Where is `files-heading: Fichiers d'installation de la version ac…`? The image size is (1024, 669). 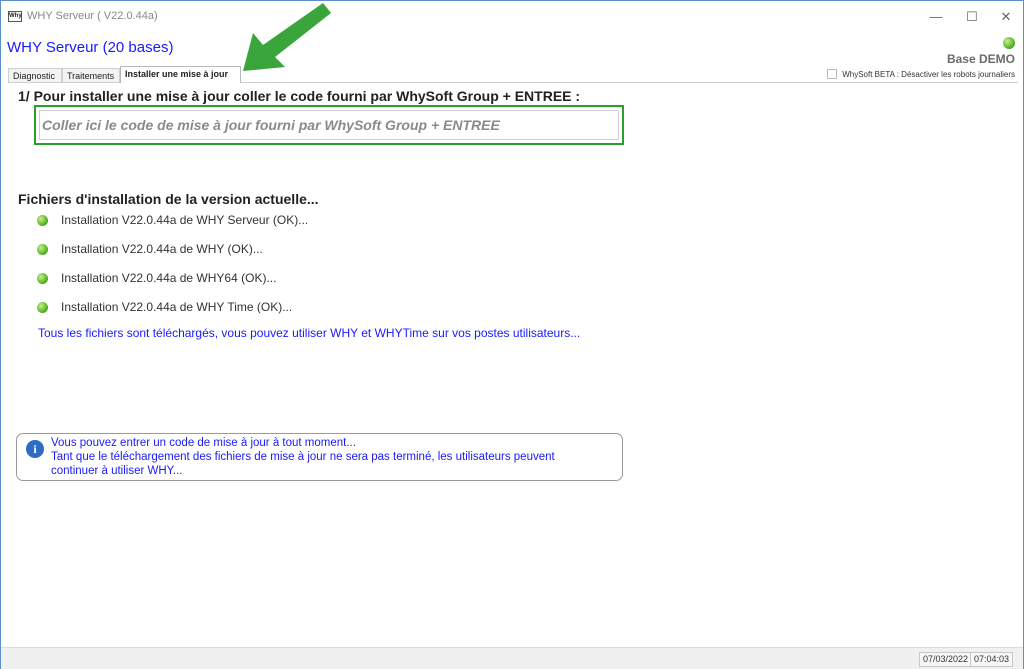
files-heading: Fichiers d'installation de la version ac… is located at coordinates (168, 199).